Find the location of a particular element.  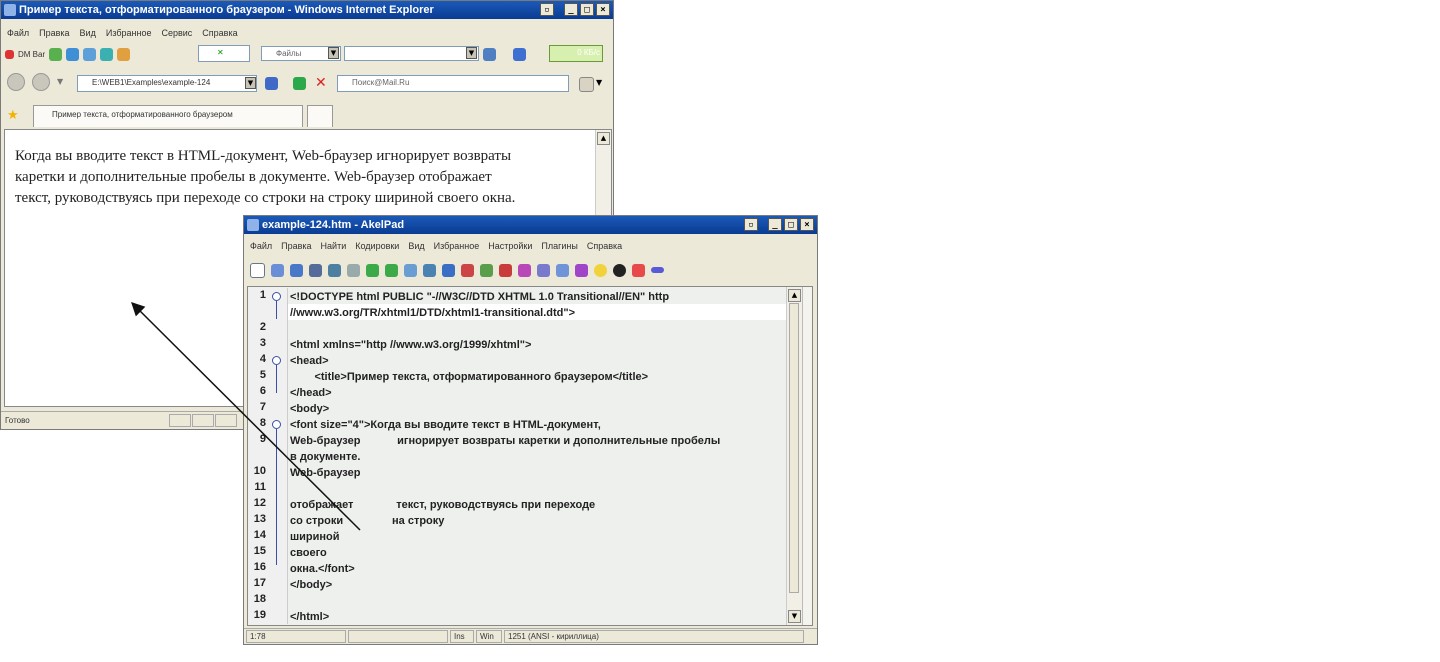

diamond-icon is located at coordinates (372, 270).